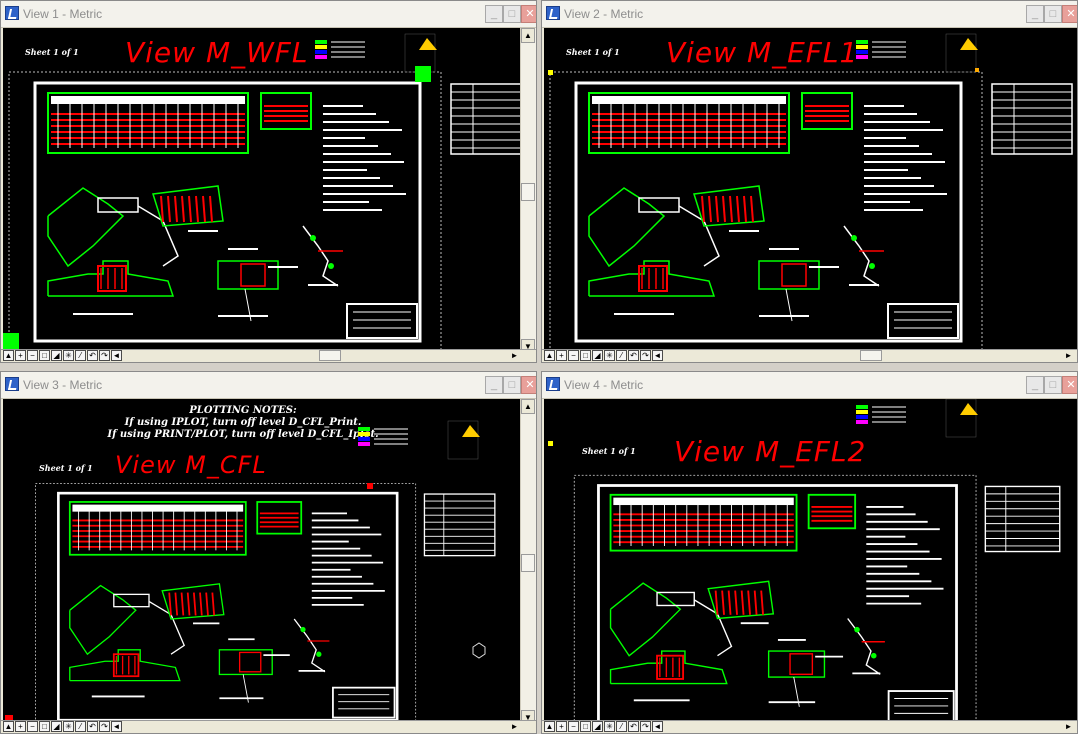  What do you see at coordinates (604, 385) in the screenshot?
I see `window-title: View 4 - Metric` at bounding box center [604, 385].